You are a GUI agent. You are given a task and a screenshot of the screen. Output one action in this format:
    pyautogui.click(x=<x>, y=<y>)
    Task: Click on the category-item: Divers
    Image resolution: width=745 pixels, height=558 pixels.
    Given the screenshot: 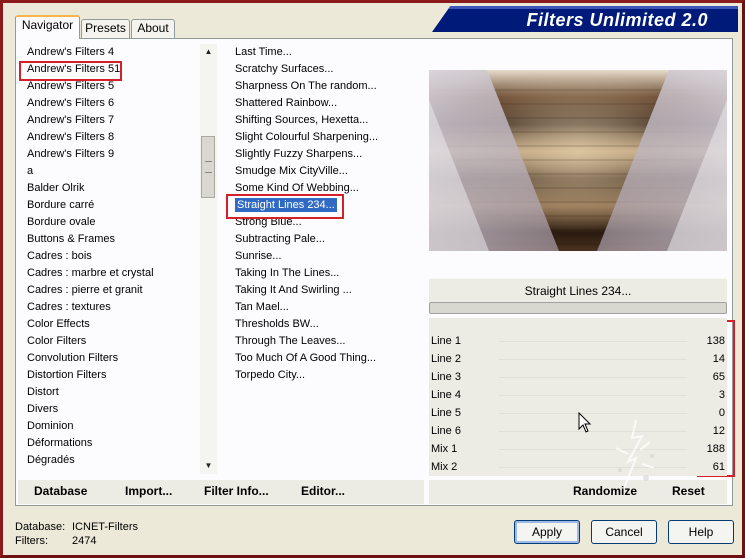 What is the action you would take?
    pyautogui.click(x=110, y=409)
    